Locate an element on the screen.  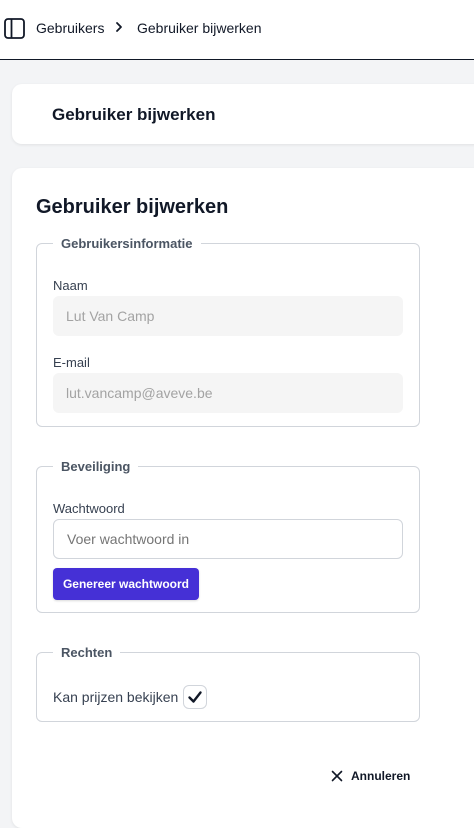
close-icon is located at coordinates (337, 776).